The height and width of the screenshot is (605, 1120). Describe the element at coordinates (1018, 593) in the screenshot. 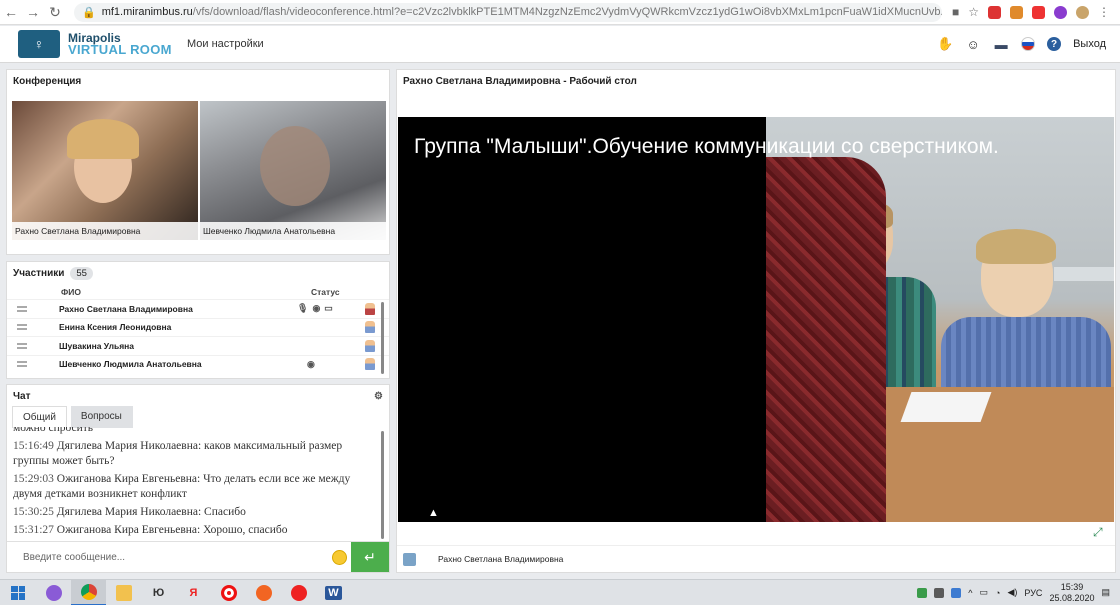

I see `system-tray: ^ ▭ ◔ ◀) РУС 15:39 25.08.2020 ▤` at that location.